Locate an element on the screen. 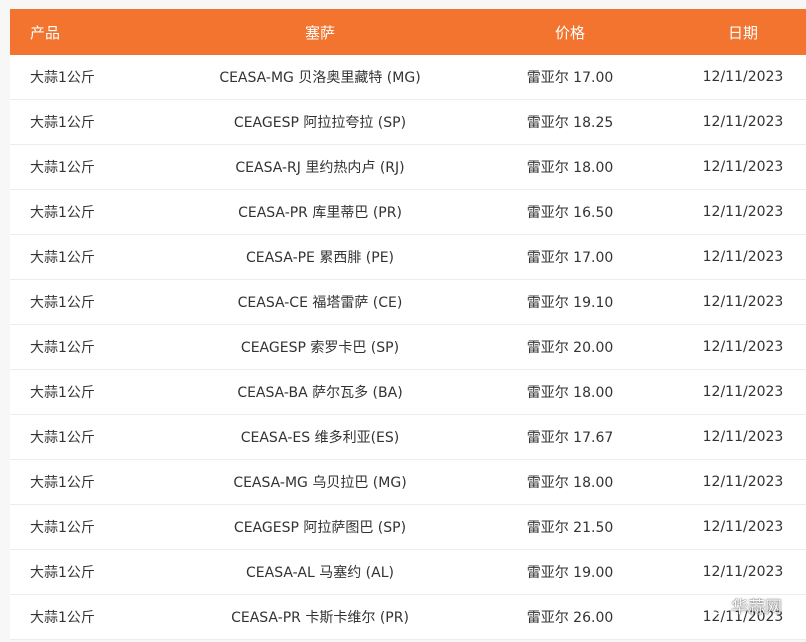  watermark-text: 华蒜网 is located at coordinates (756, 608).